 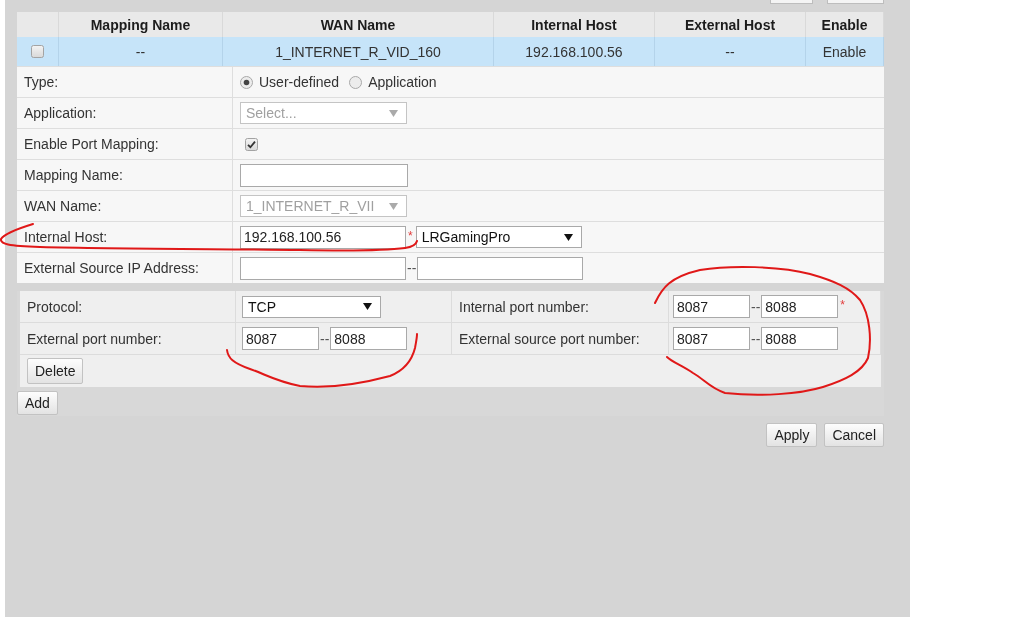 What do you see at coordinates (402, 82) in the screenshot?
I see `radio-label: Application` at bounding box center [402, 82].